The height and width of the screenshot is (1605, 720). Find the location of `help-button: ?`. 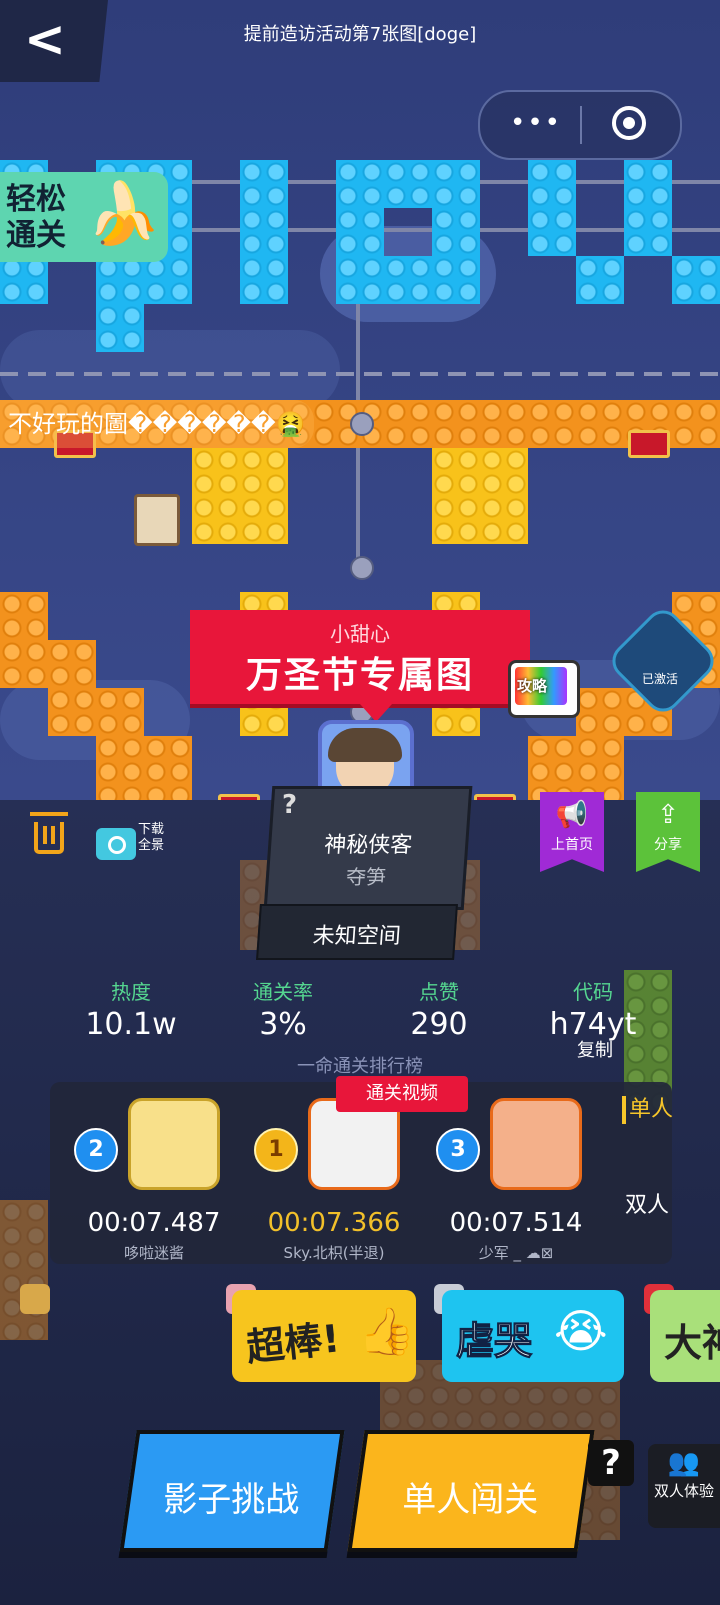

help-button: ? is located at coordinates (611, 1463).